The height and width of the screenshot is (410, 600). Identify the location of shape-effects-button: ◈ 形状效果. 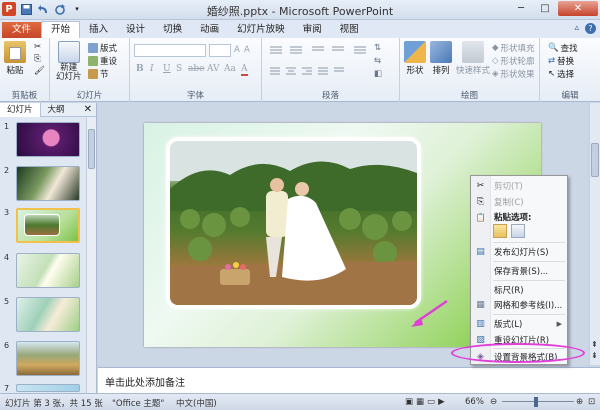
(513, 74).